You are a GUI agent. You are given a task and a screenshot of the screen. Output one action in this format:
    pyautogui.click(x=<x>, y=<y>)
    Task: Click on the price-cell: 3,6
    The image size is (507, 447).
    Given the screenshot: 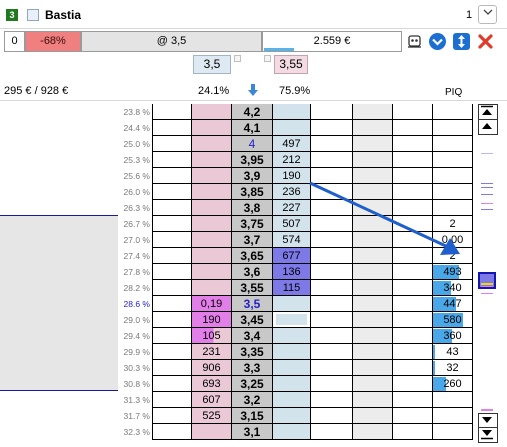 What is the action you would take?
    pyautogui.click(x=252, y=272)
    